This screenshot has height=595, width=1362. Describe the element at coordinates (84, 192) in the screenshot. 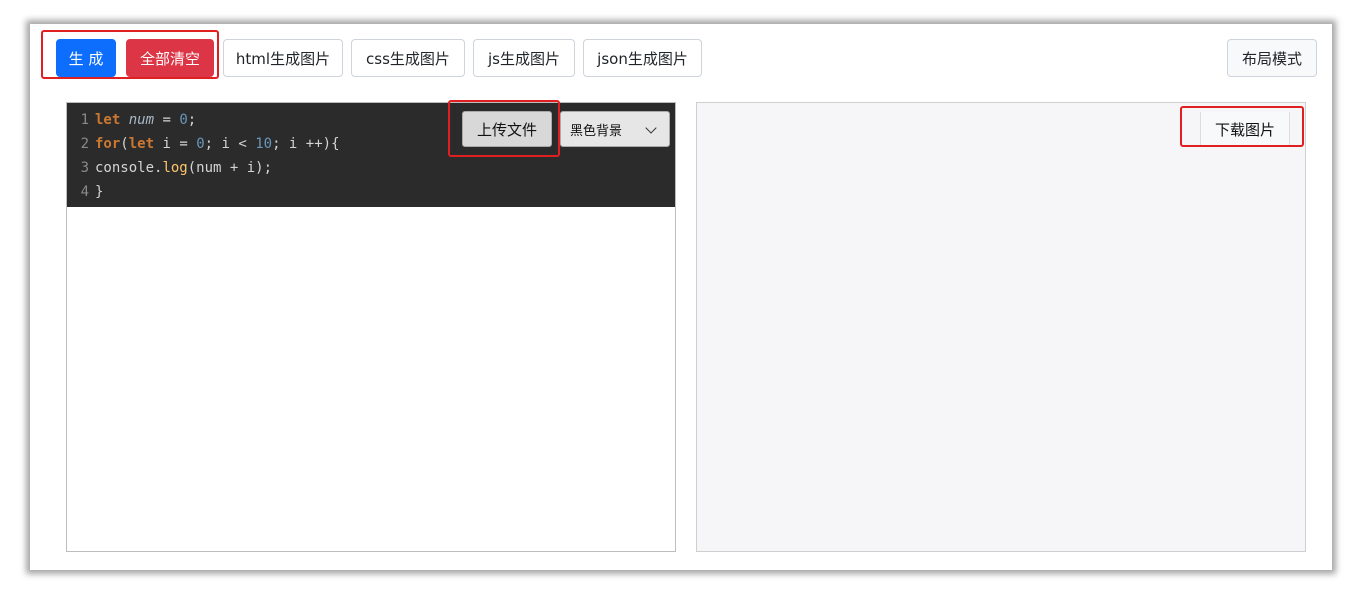

I see `line-number: 4` at that location.